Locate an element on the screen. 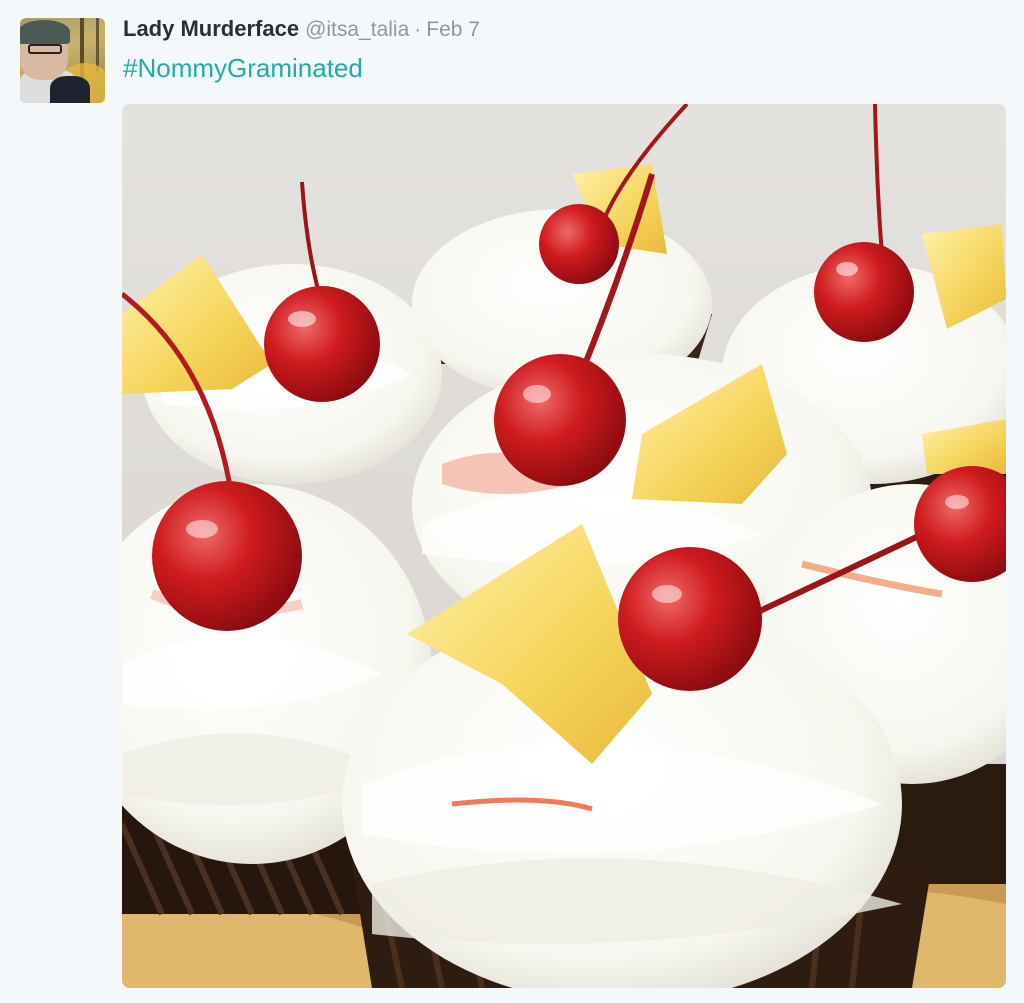 The width and height of the screenshot is (1024, 1003). user-handle: @itsa_talia is located at coordinates (357, 30).